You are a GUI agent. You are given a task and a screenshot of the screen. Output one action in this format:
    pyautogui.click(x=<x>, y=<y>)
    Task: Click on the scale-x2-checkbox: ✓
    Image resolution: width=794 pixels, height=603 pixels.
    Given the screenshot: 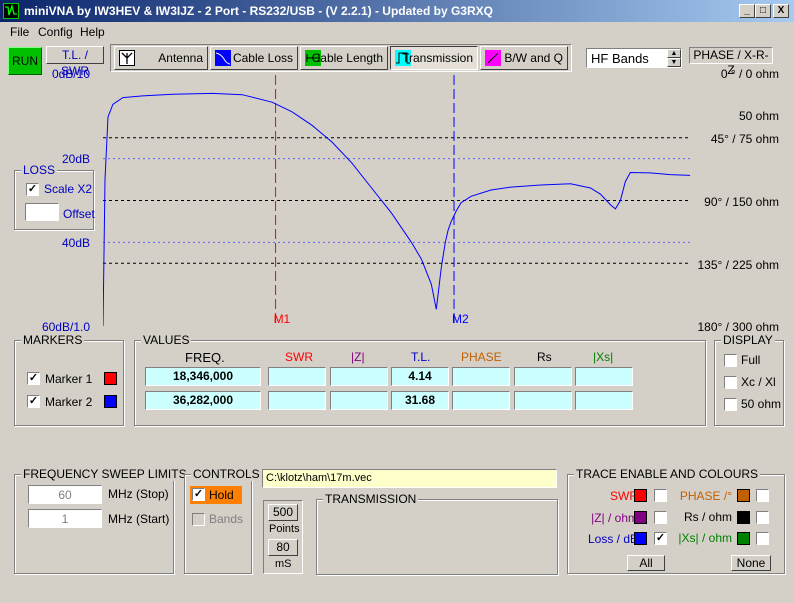 What is the action you would take?
    pyautogui.click(x=32, y=189)
    